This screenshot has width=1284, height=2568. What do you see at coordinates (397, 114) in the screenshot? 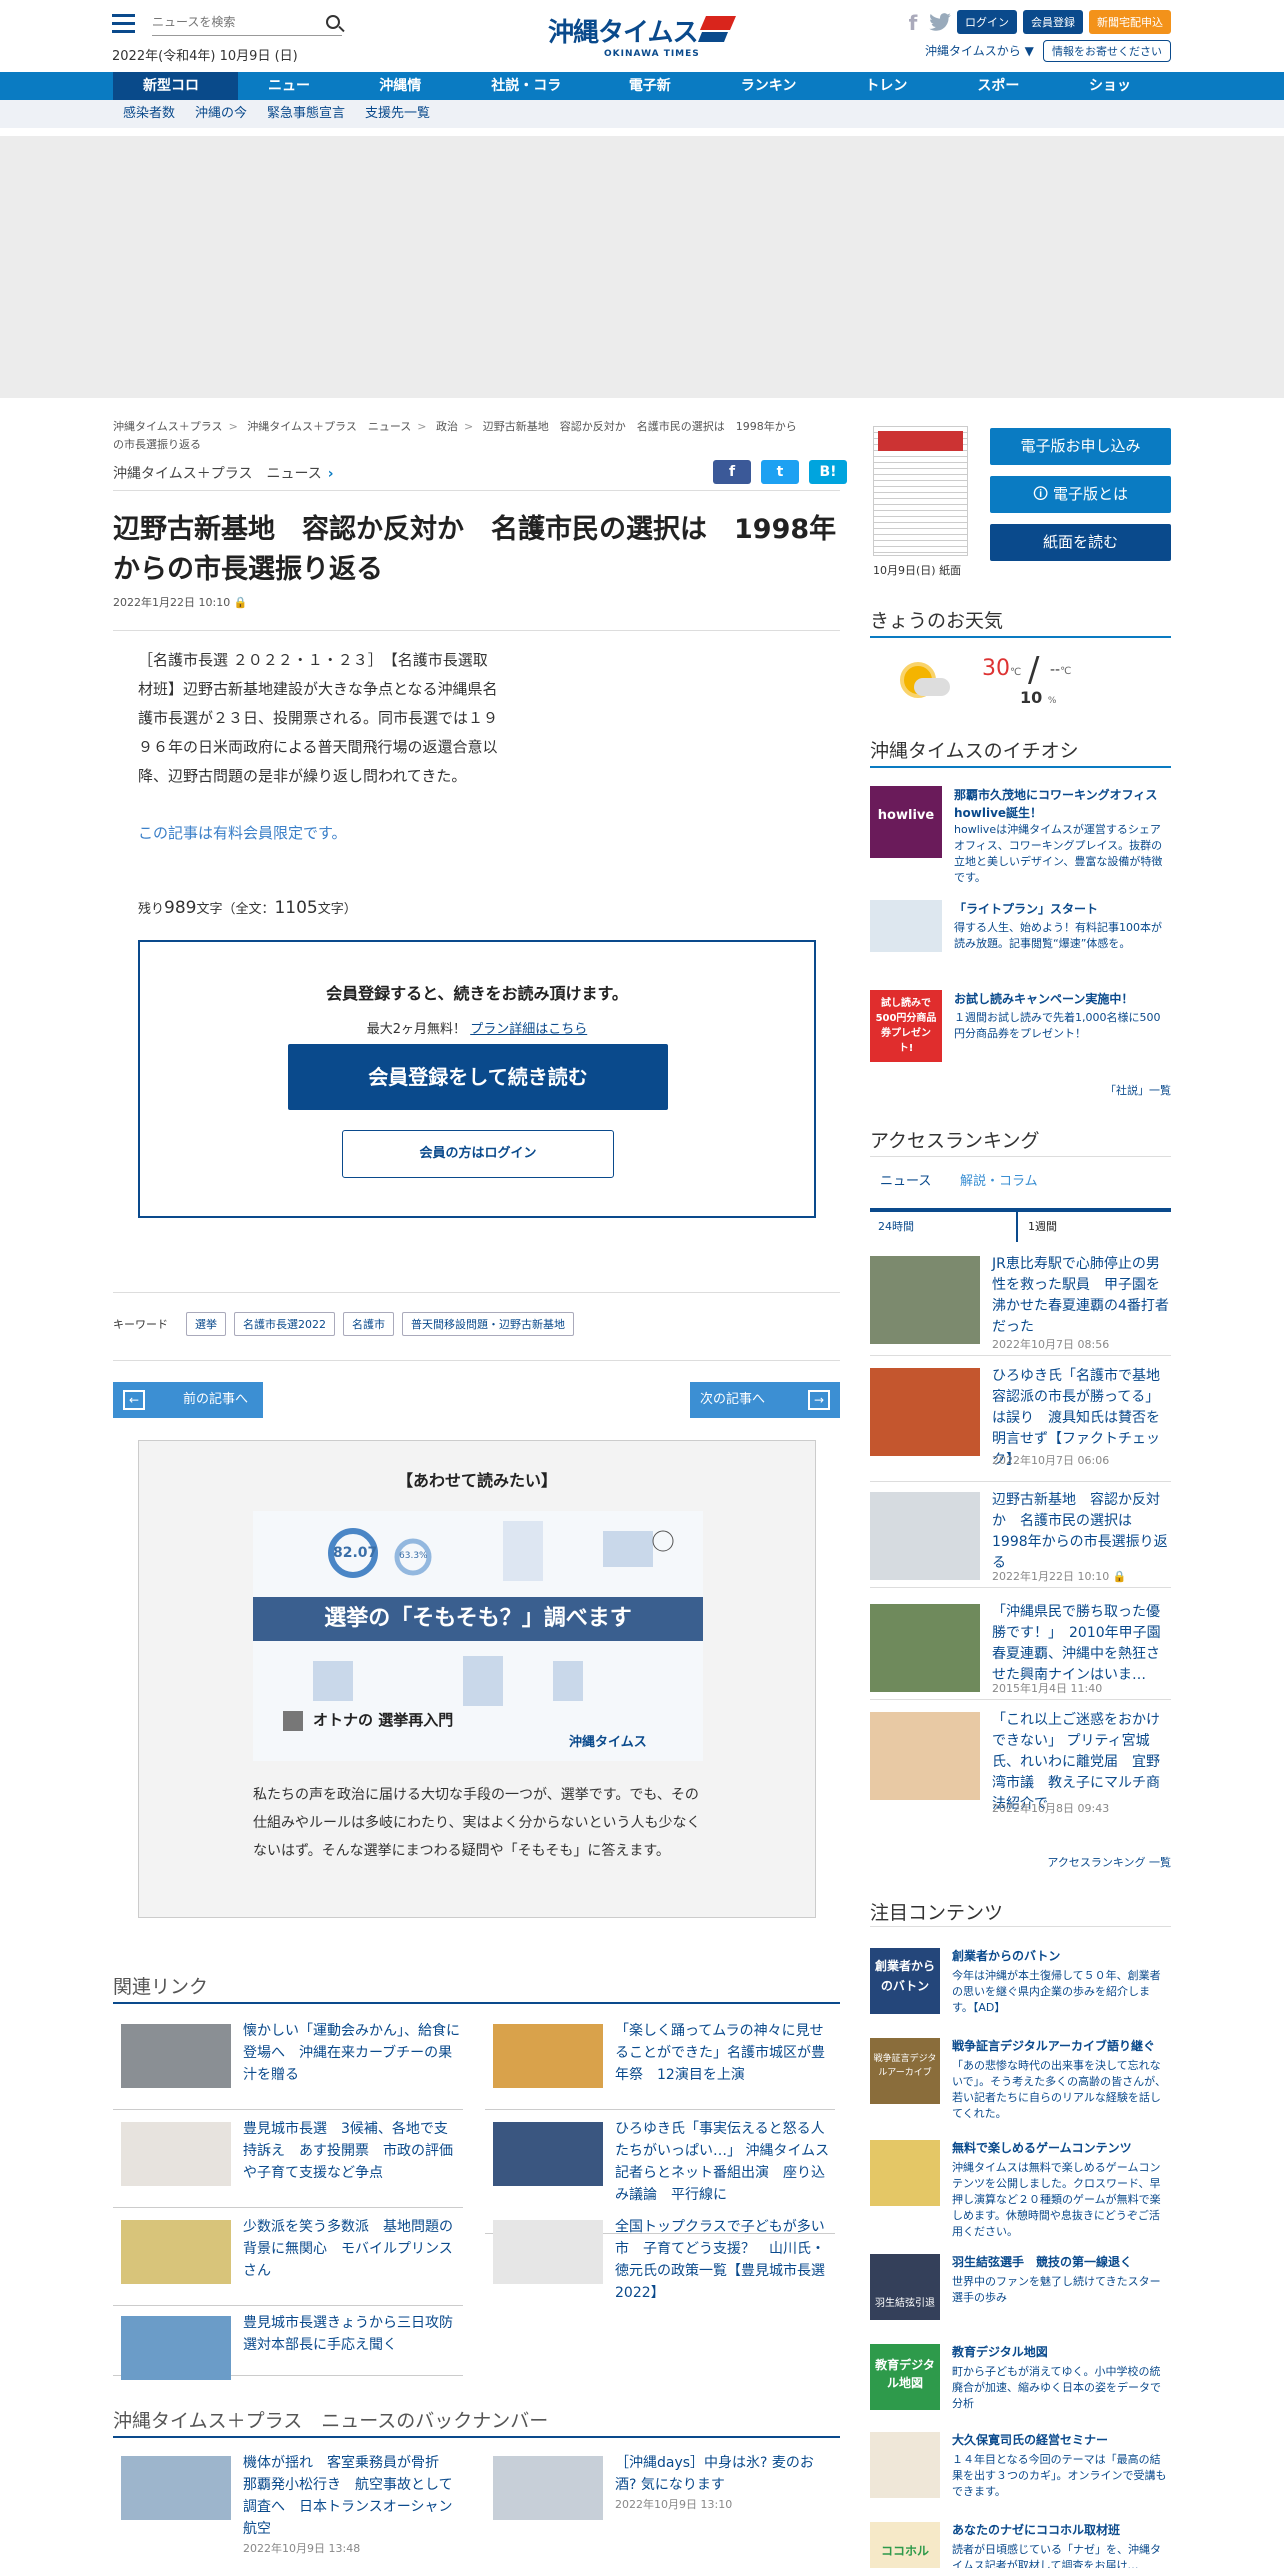
I see `subnav-item-support: 支援先一覧` at bounding box center [397, 114].